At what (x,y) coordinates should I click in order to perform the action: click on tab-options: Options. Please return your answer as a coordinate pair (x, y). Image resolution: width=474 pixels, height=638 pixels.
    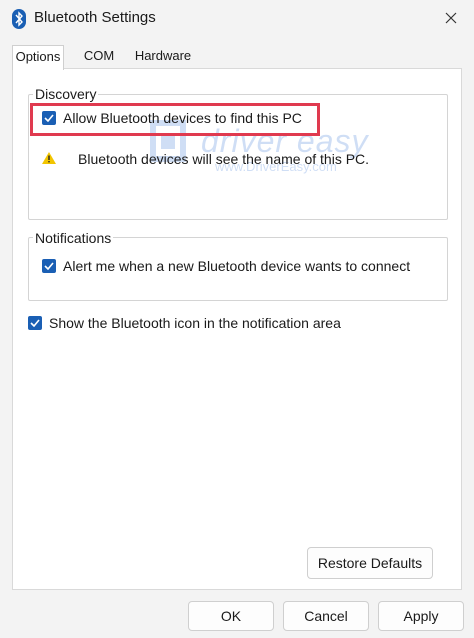
    Looking at the image, I should click on (38, 57).